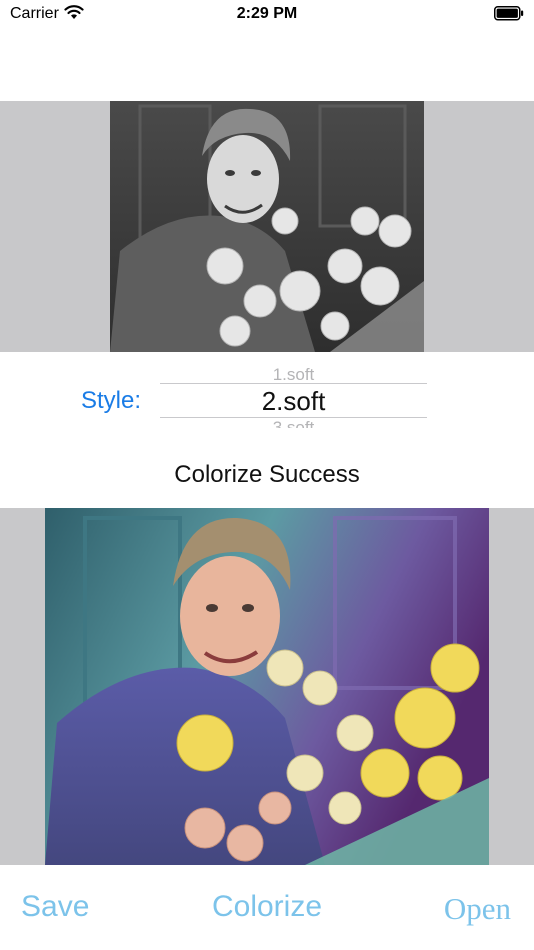  I want to click on bottom-toolbar: Save Colorize Open, so click(267, 907).